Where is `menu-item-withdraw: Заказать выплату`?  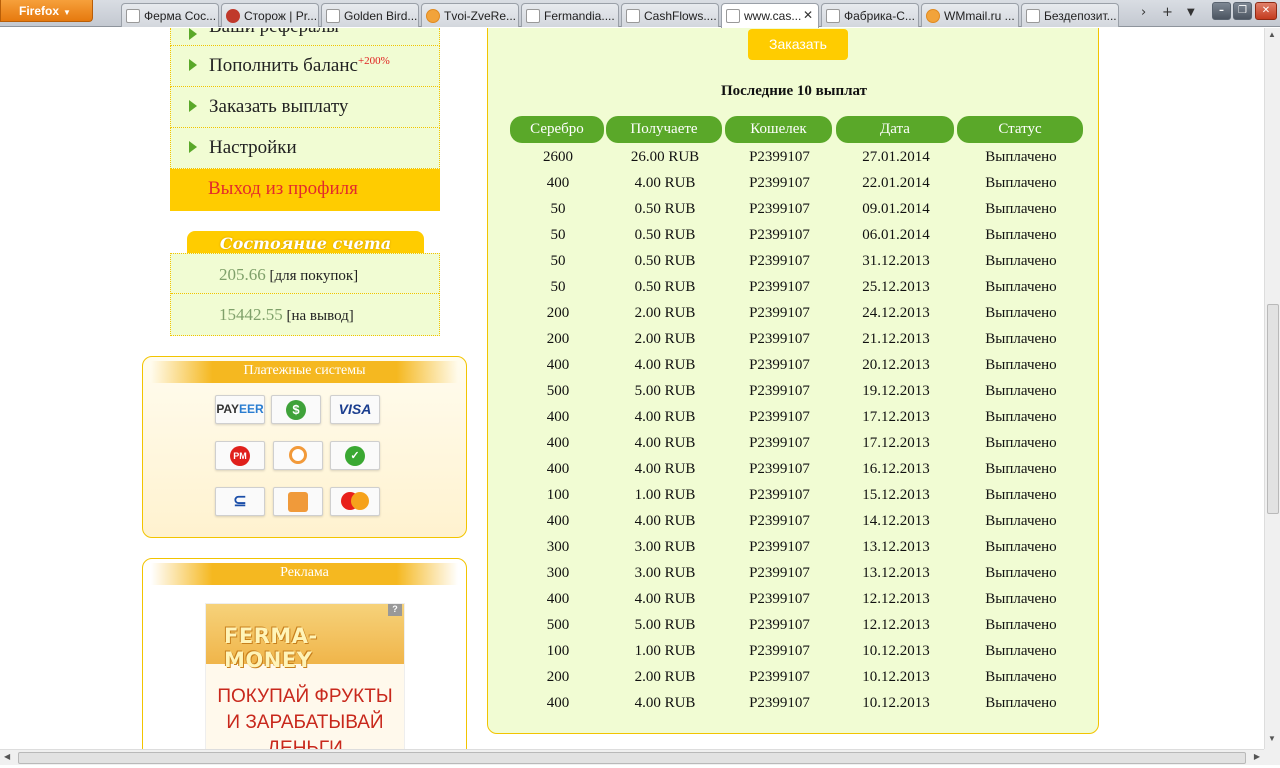
menu-item-withdraw: Заказать выплату is located at coordinates (305, 107).